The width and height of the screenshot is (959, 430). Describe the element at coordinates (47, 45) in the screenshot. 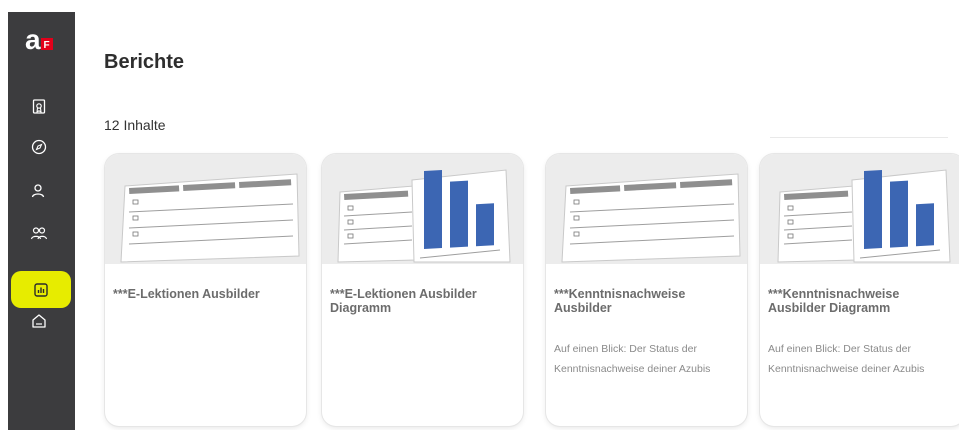

I see `svg-text: F` at that location.